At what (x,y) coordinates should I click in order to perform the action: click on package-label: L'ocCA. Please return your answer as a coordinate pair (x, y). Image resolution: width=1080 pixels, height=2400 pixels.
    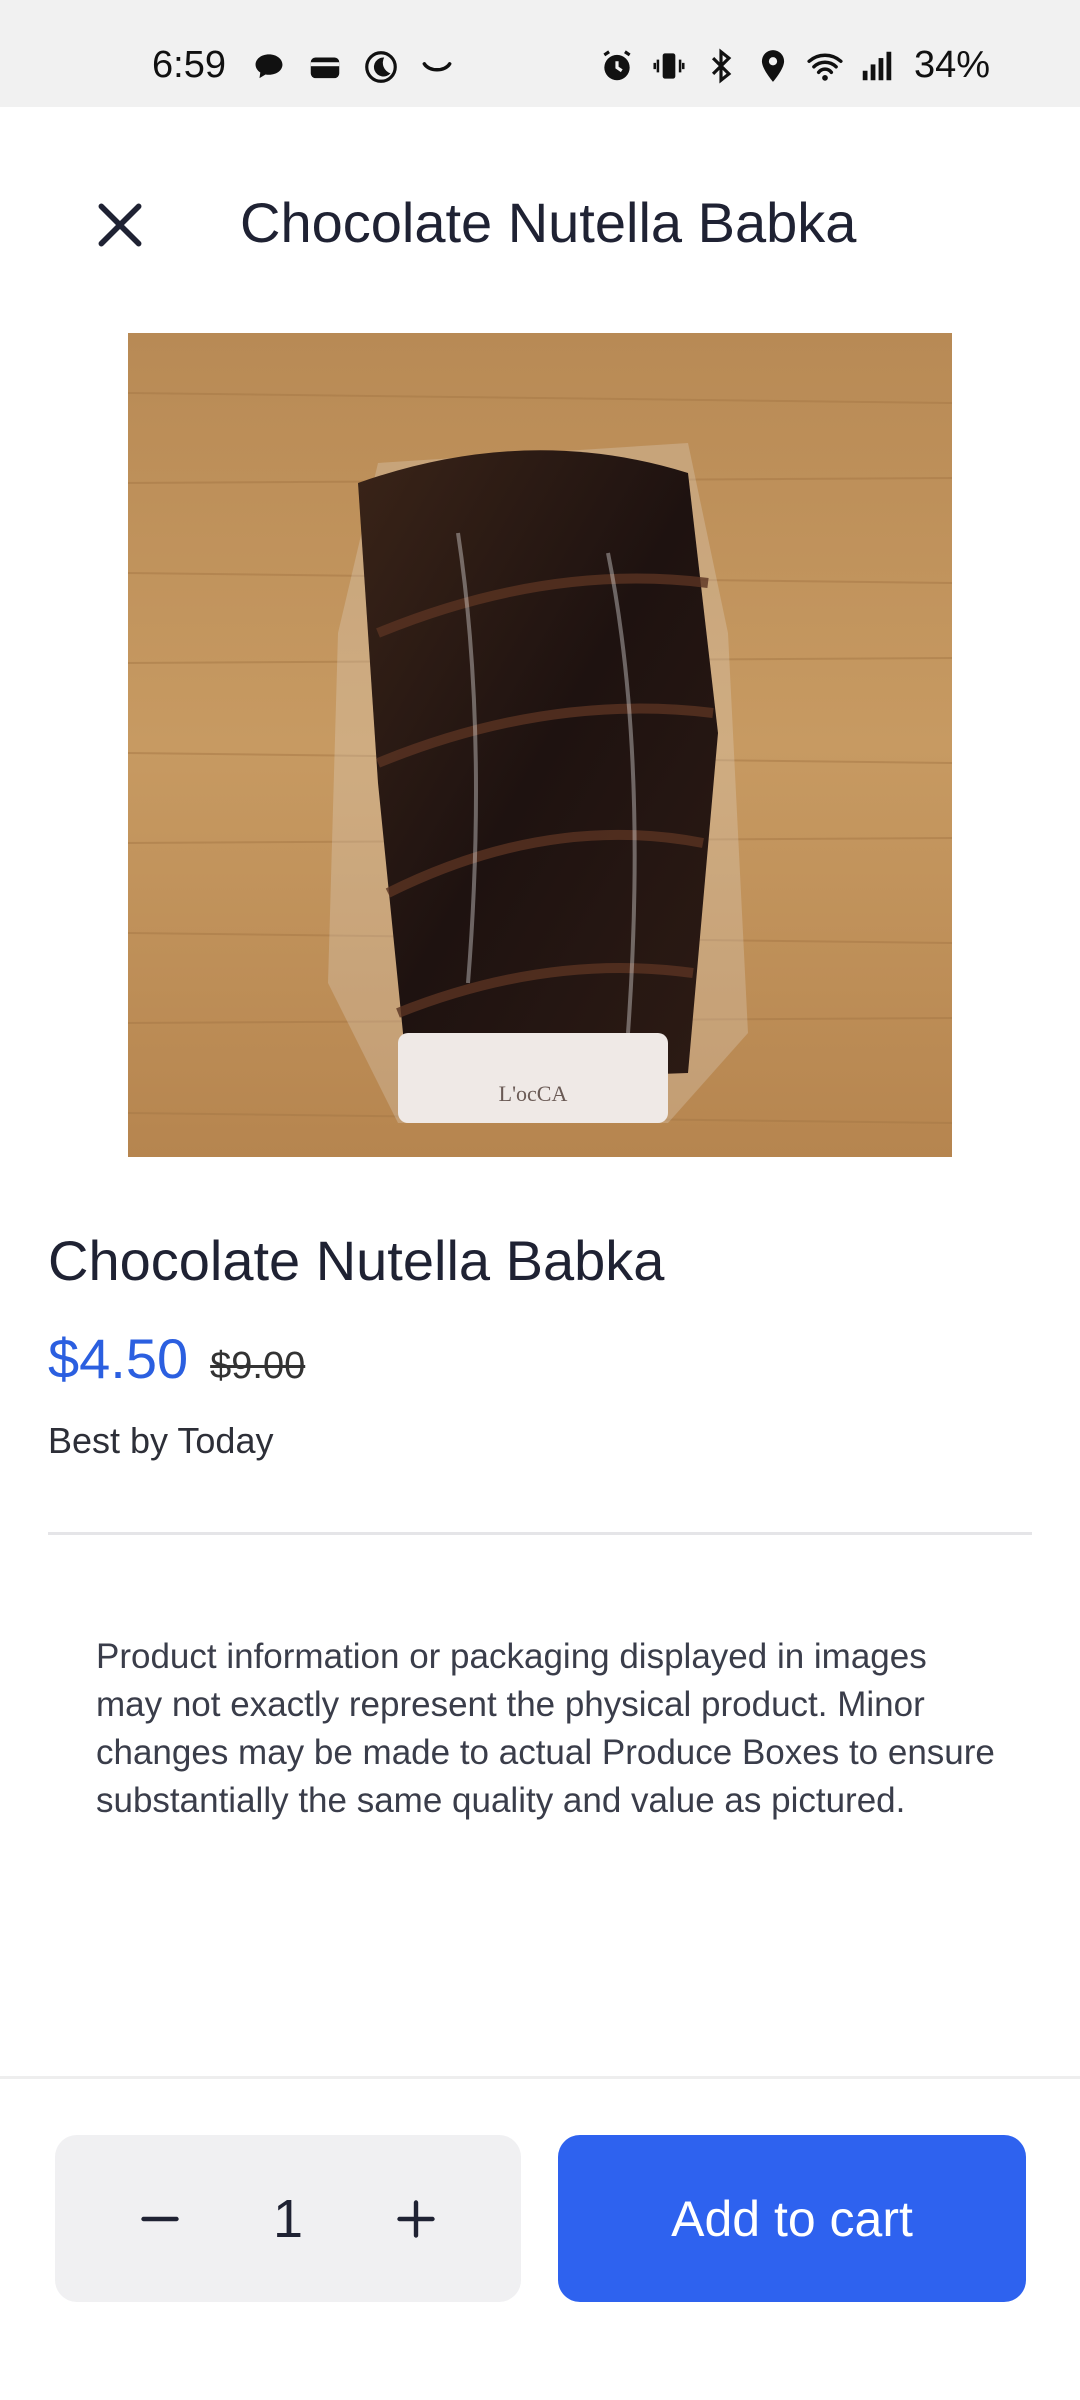
    Looking at the image, I should click on (533, 1093).